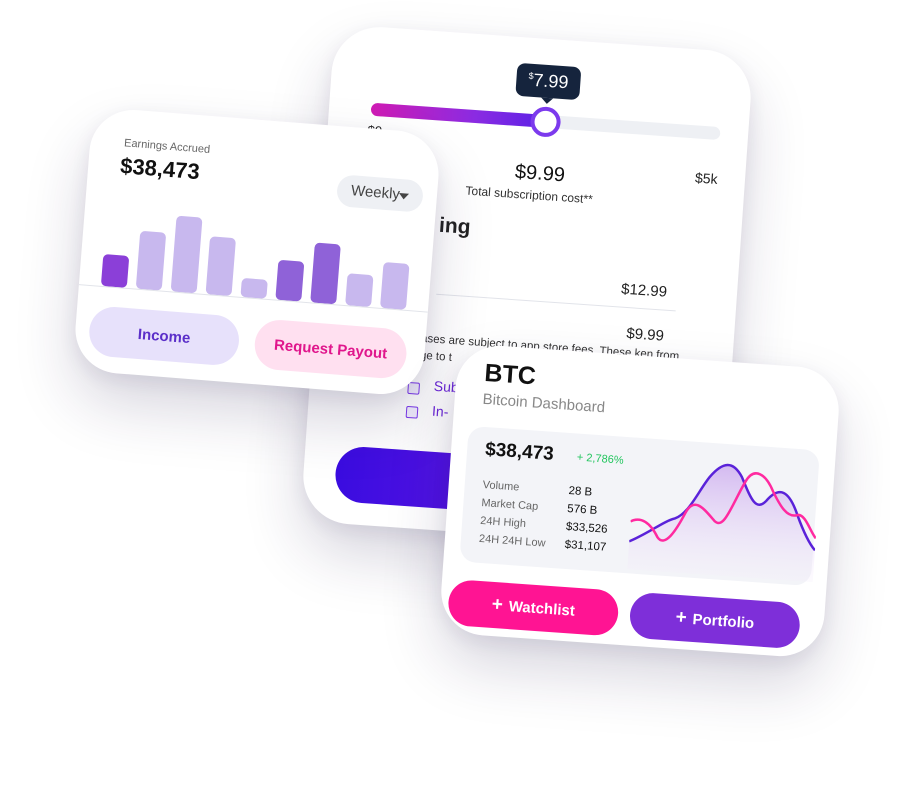 Image resolution: width=919 pixels, height=808 pixels. I want to click on stat-low-label: 24H 24H Low, so click(512, 541).